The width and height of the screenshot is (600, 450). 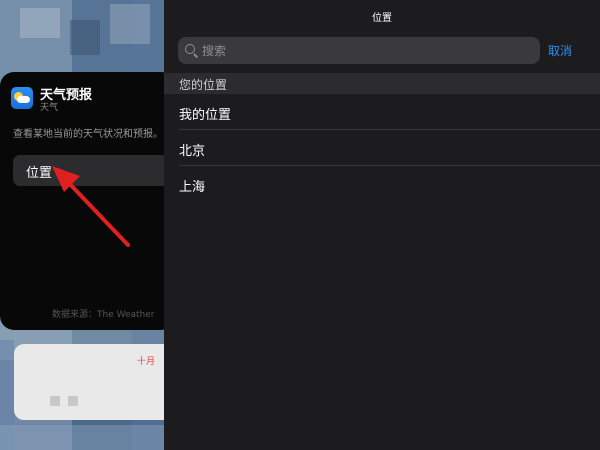 What do you see at coordinates (382, 148) in the screenshot?
I see `list-item-beijing: 北京` at bounding box center [382, 148].